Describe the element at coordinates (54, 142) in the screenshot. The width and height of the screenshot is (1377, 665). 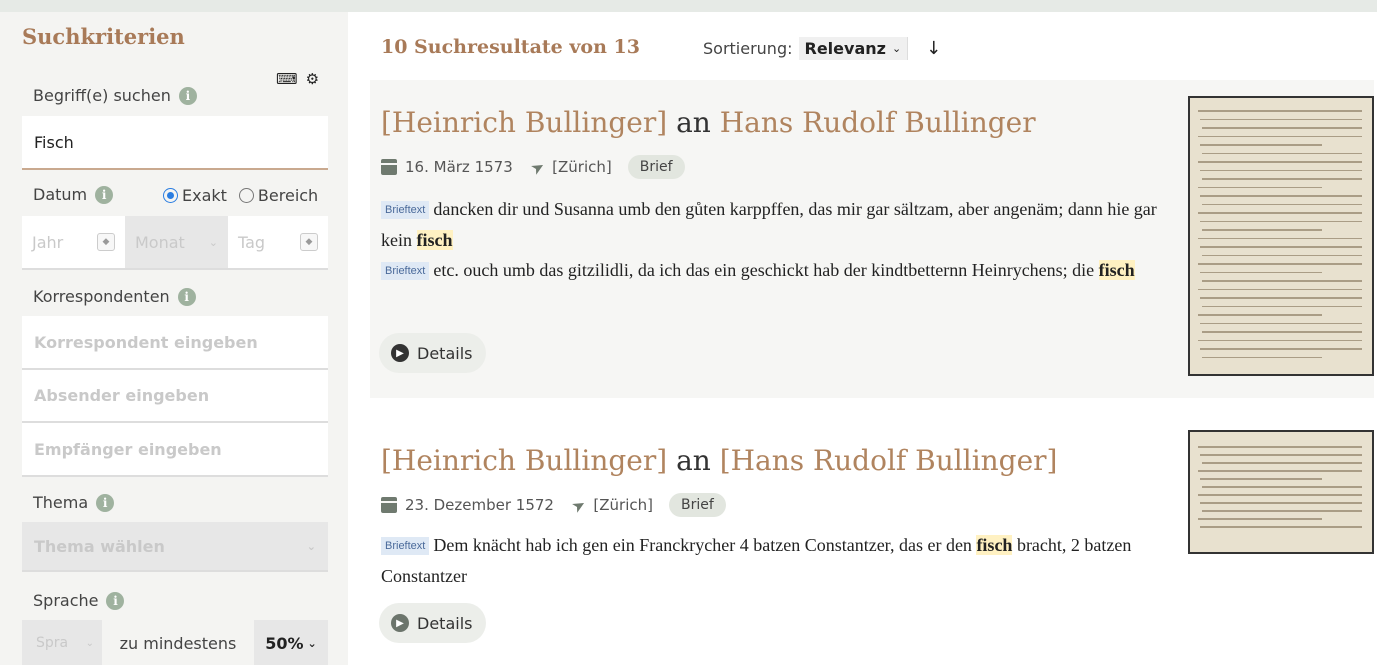
I see `search-input-value: Fisch` at that location.